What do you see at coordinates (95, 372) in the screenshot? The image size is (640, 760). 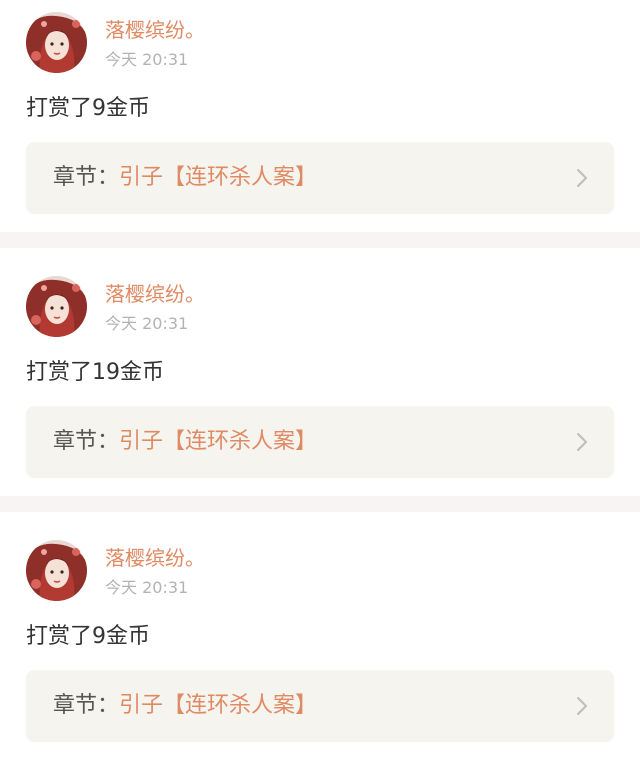 I see `reward-message: 打赏了19金币` at bounding box center [95, 372].